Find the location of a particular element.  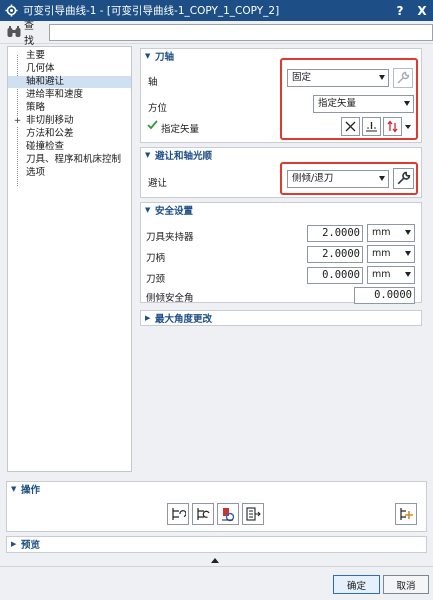

add-operation-icon is located at coordinates (406, 514).